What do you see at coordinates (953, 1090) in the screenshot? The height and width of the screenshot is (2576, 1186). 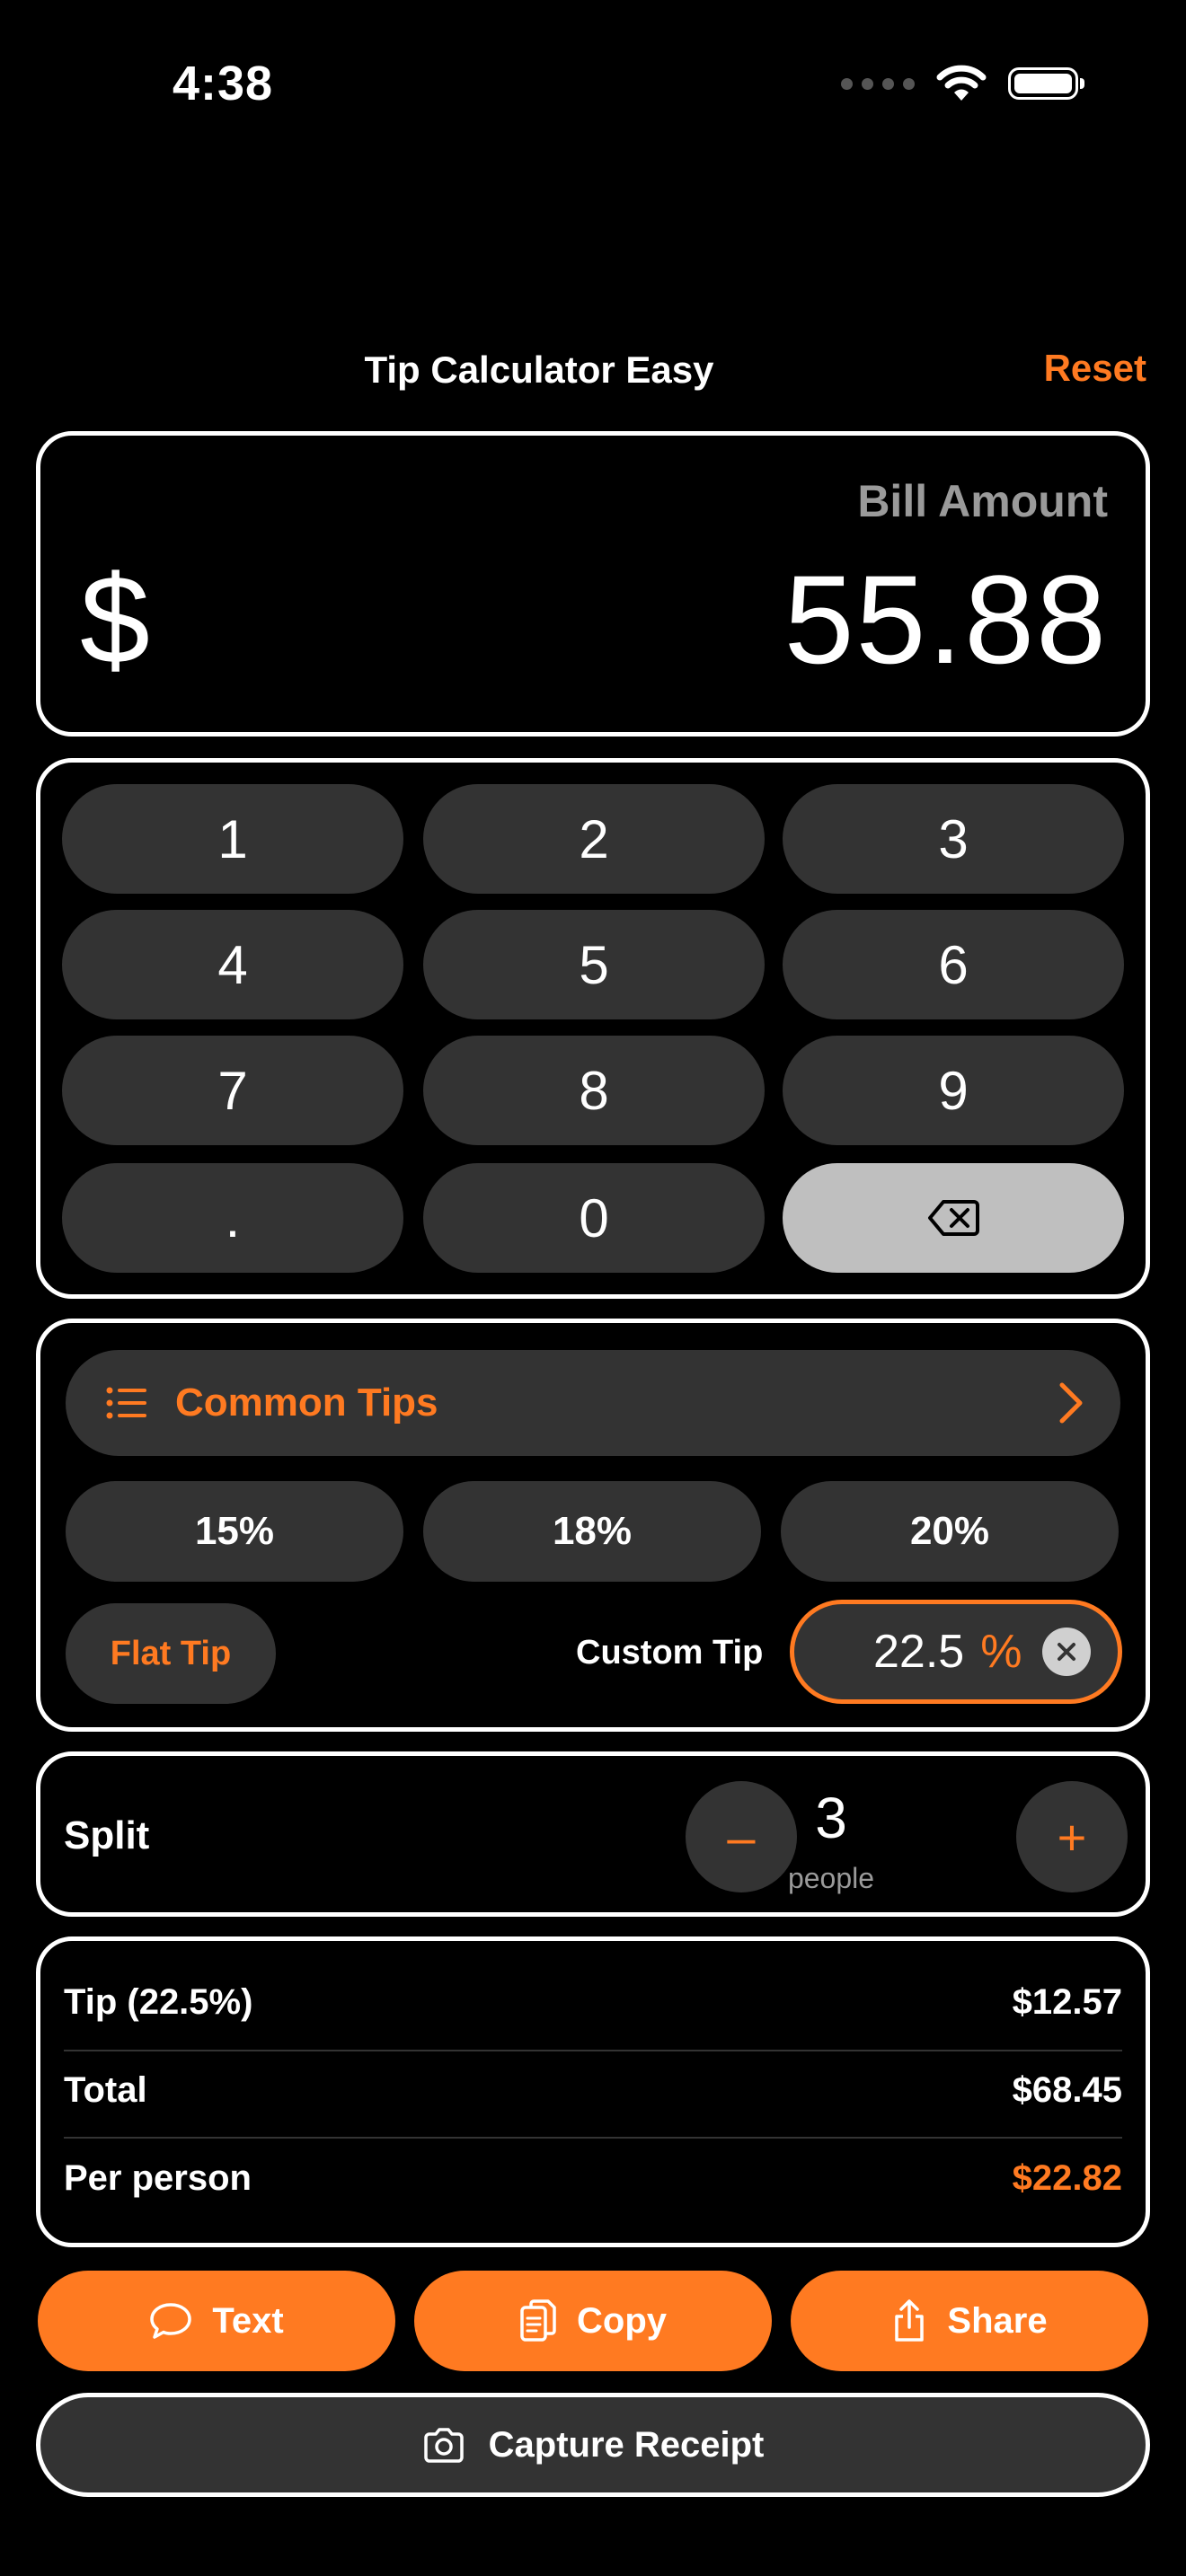 I see `key-9: 9` at bounding box center [953, 1090].